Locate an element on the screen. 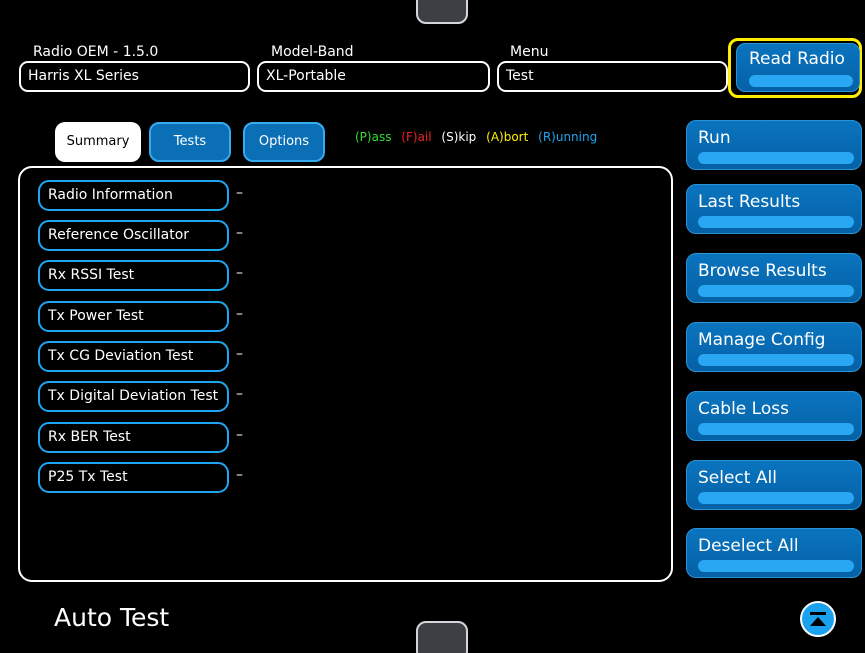 This screenshot has height=653, width=865. test-tx-cg-deviation-button: Tx CG Deviation Test is located at coordinates (133, 356).